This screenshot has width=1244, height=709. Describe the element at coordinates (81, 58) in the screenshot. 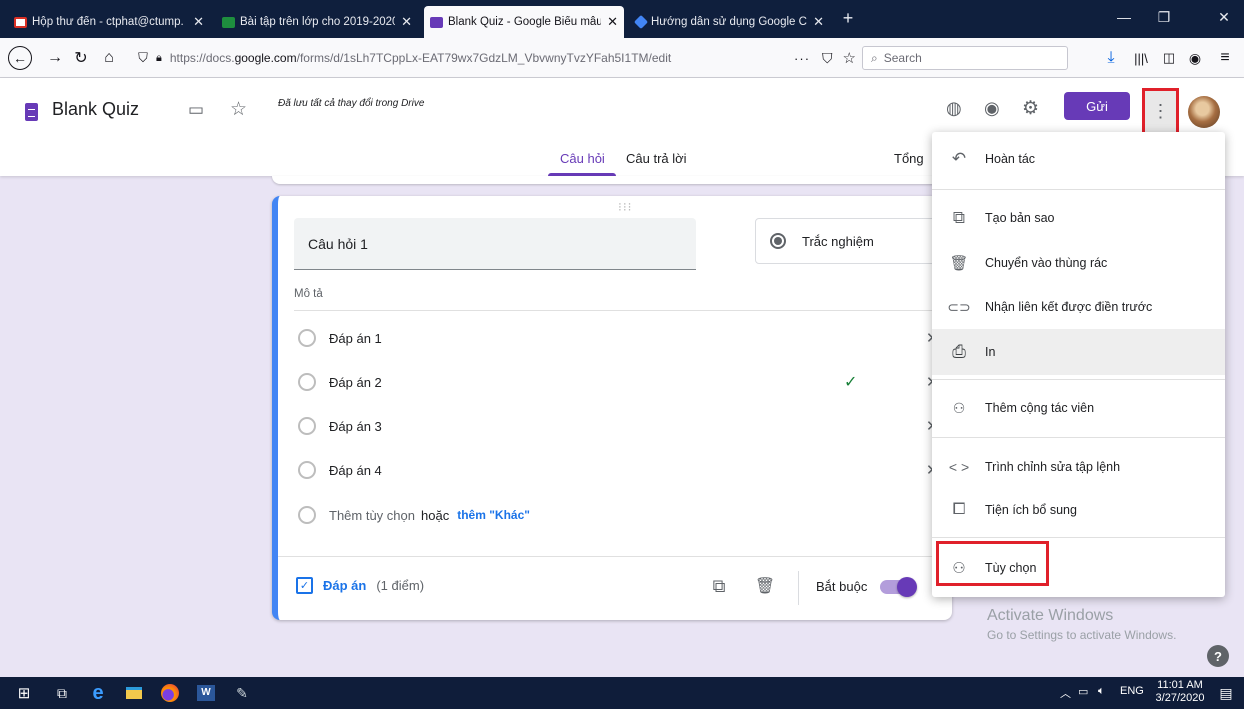

I see `reload-button: ↻` at that location.